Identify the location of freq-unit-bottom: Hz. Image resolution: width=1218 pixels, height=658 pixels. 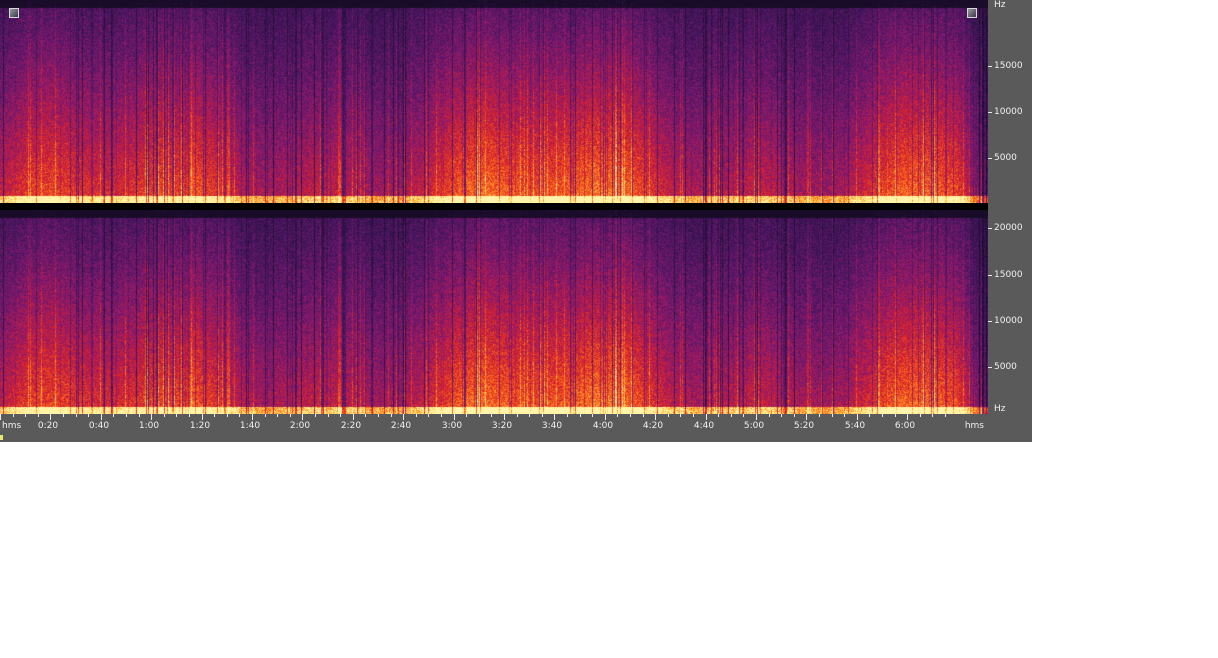
(1000, 409).